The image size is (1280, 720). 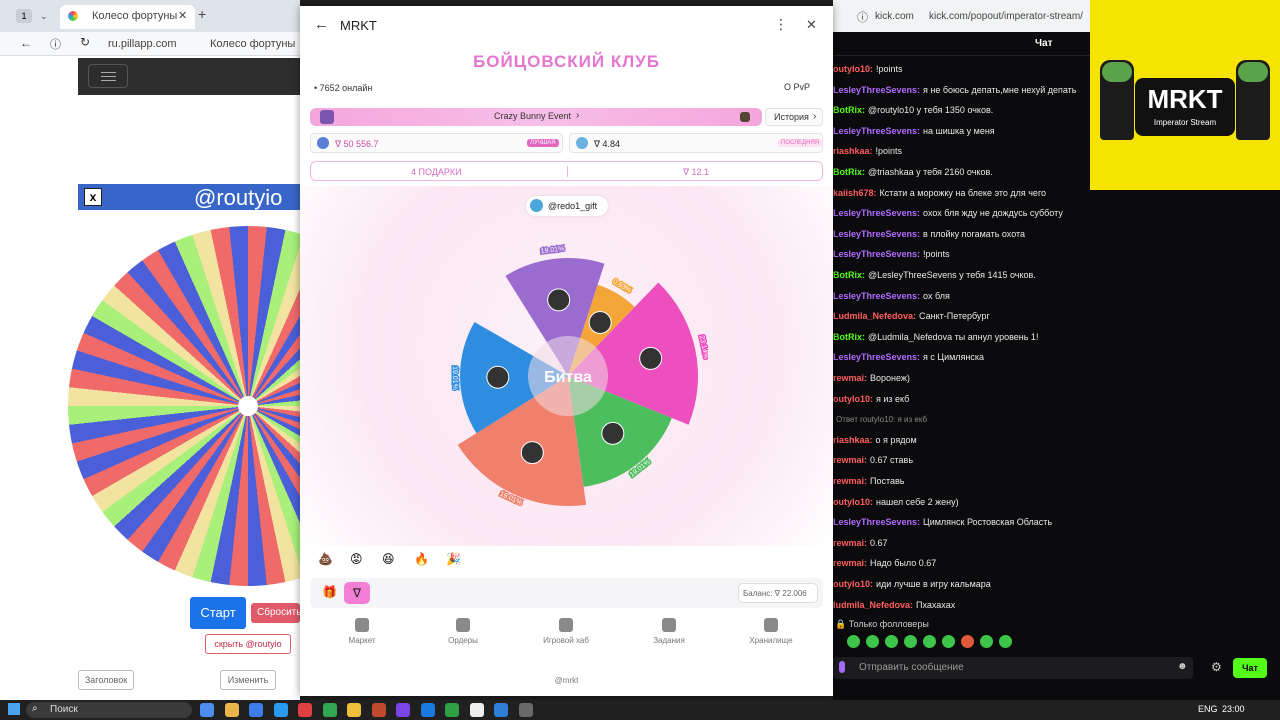 I want to click on more-menu-icon: ⋮, so click(x=781, y=24).